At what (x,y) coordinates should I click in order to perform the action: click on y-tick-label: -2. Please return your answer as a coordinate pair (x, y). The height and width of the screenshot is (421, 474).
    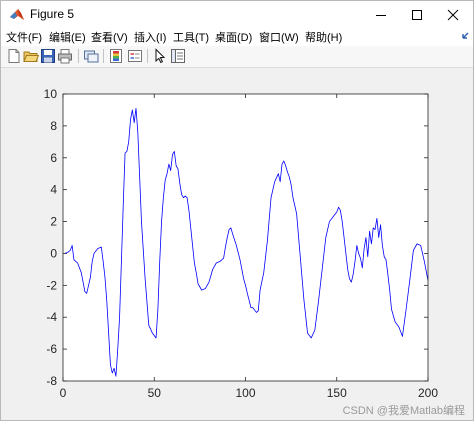
    Looking at the image, I should click on (51, 285).